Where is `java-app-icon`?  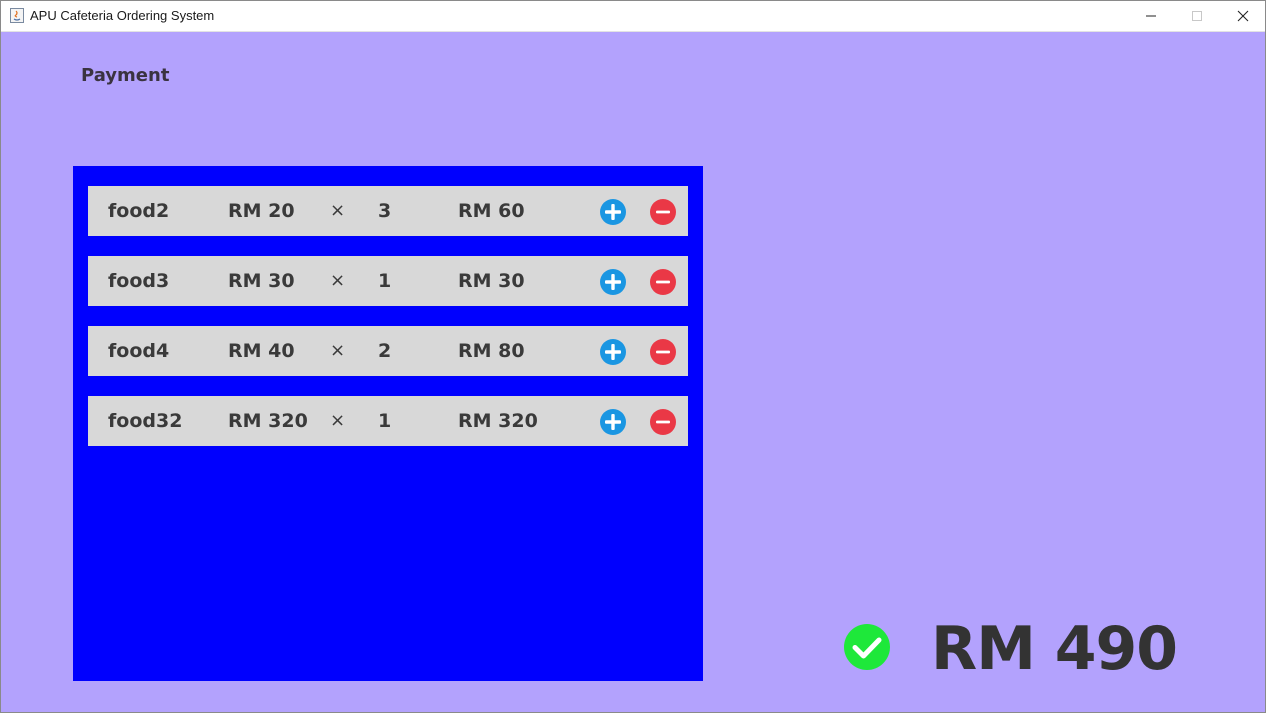
java-app-icon is located at coordinates (17, 15).